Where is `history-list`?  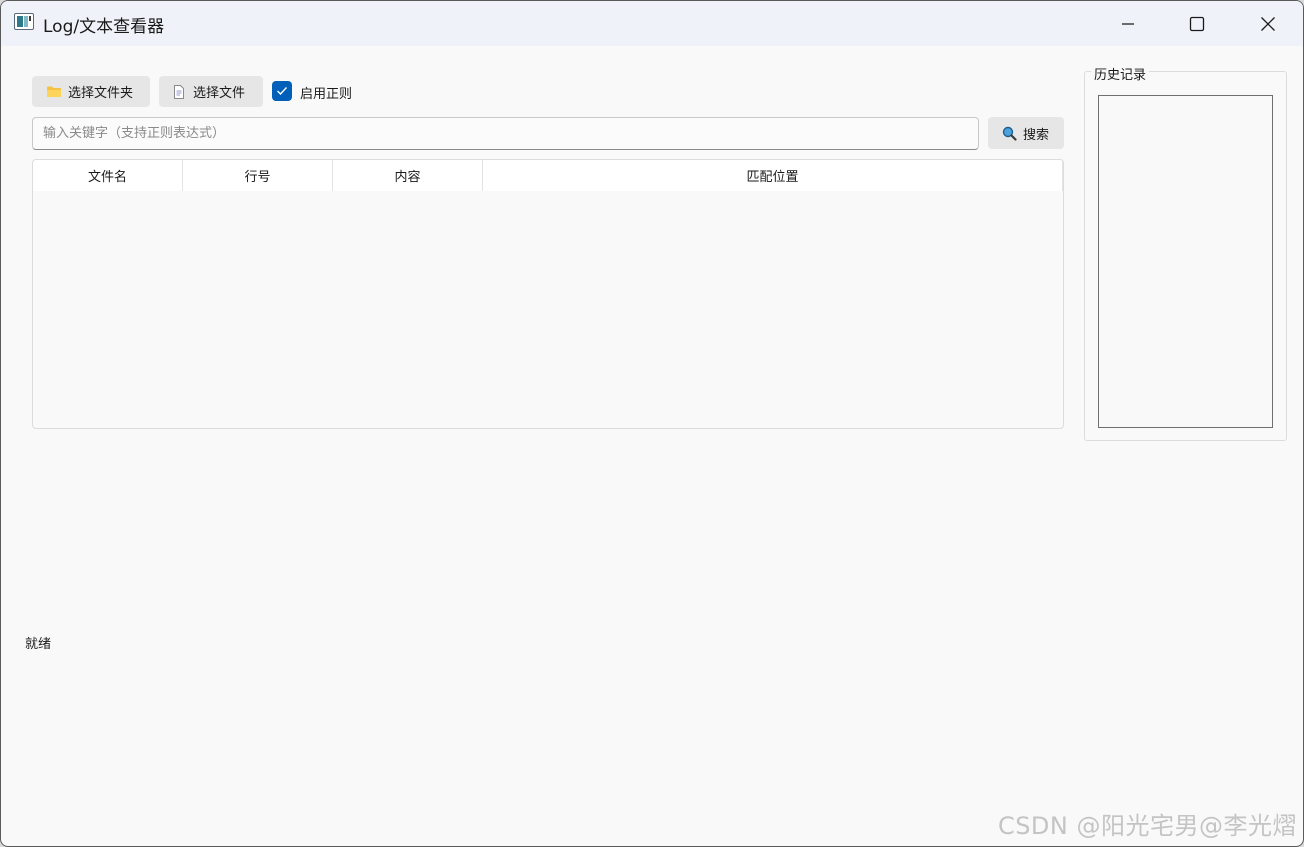
history-list is located at coordinates (1185, 261).